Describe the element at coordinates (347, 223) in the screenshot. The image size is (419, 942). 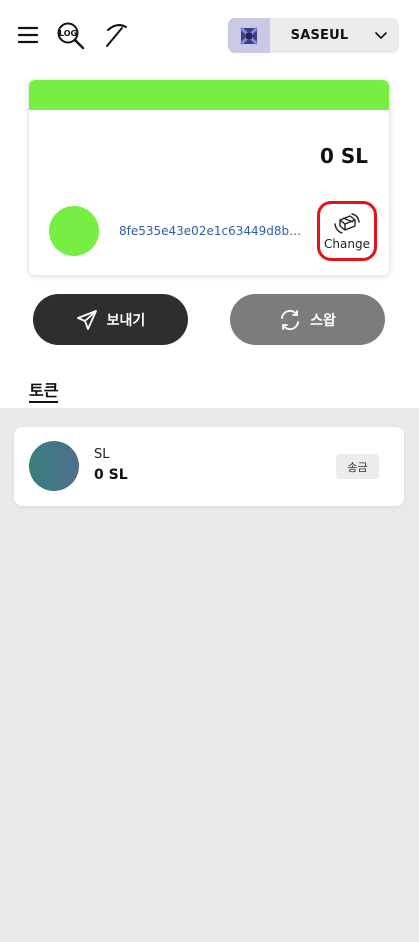
I see `wallet-swap-icon` at that location.